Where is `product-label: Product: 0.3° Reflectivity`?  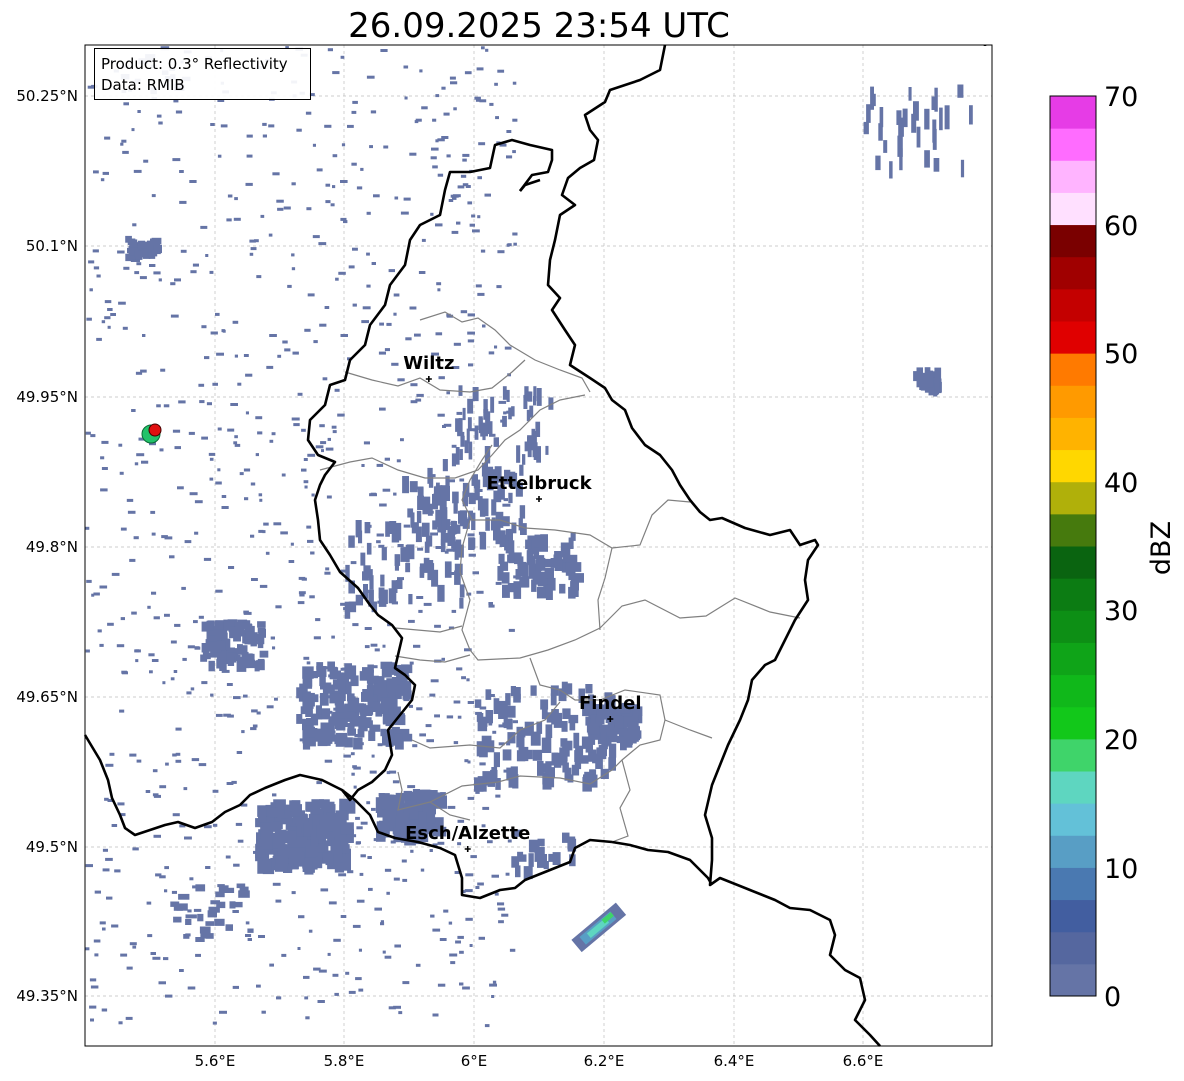
product-label: Product: 0.3° Reflectivity is located at coordinates (194, 64).